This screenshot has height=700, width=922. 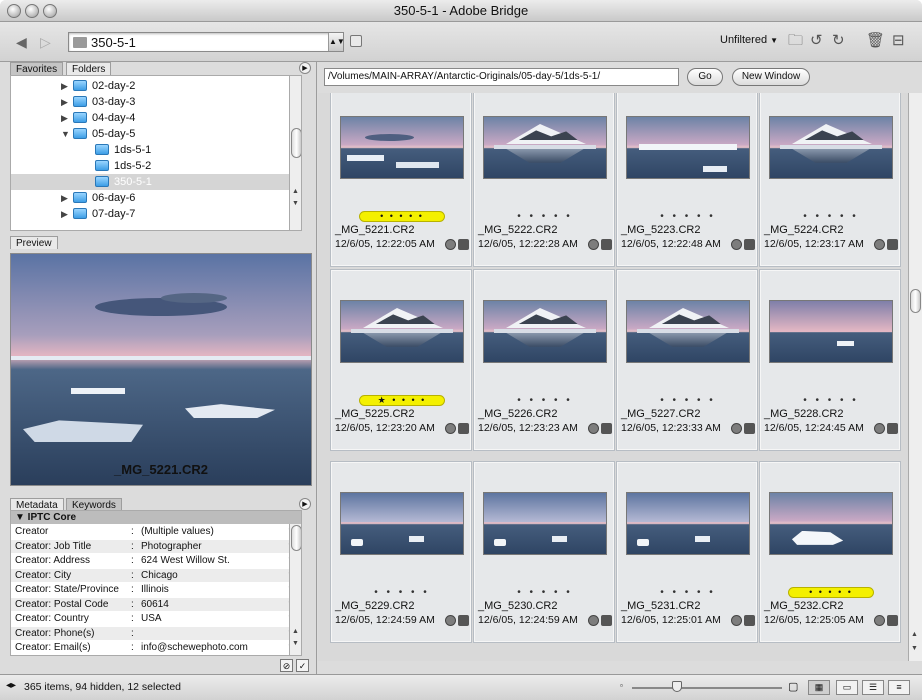 I want to click on slider-knob, so click(x=677, y=686).